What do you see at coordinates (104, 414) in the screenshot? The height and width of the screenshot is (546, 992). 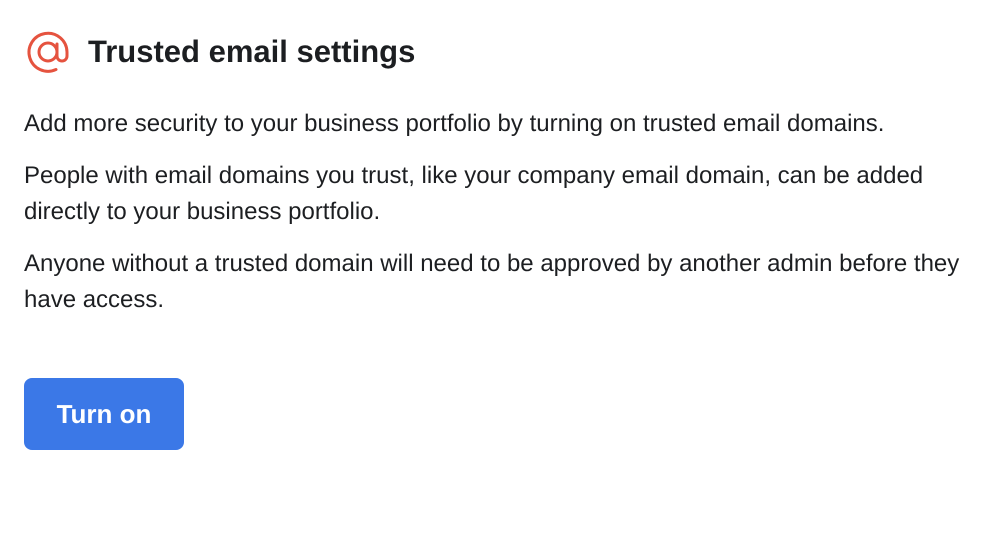 I see `turn-on-button: Turn on` at bounding box center [104, 414].